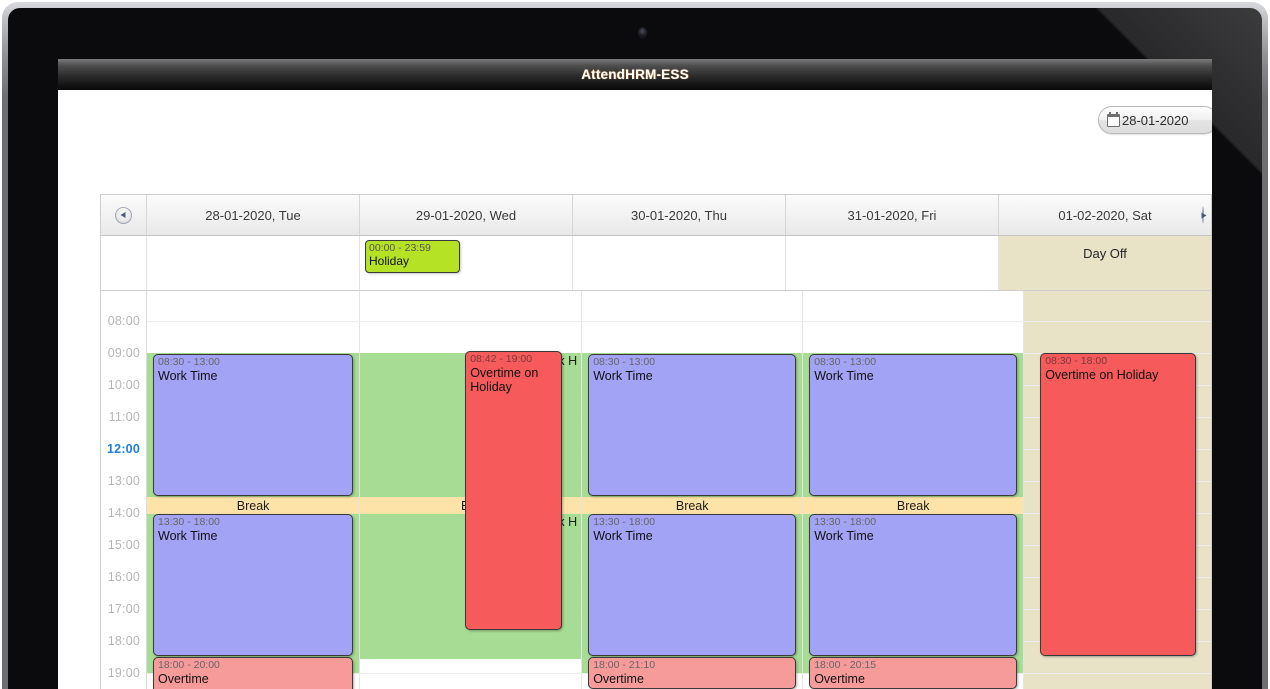 The height and width of the screenshot is (689, 1270). I want to click on day-header-fri: 31-01-2020, Fri, so click(892, 215).